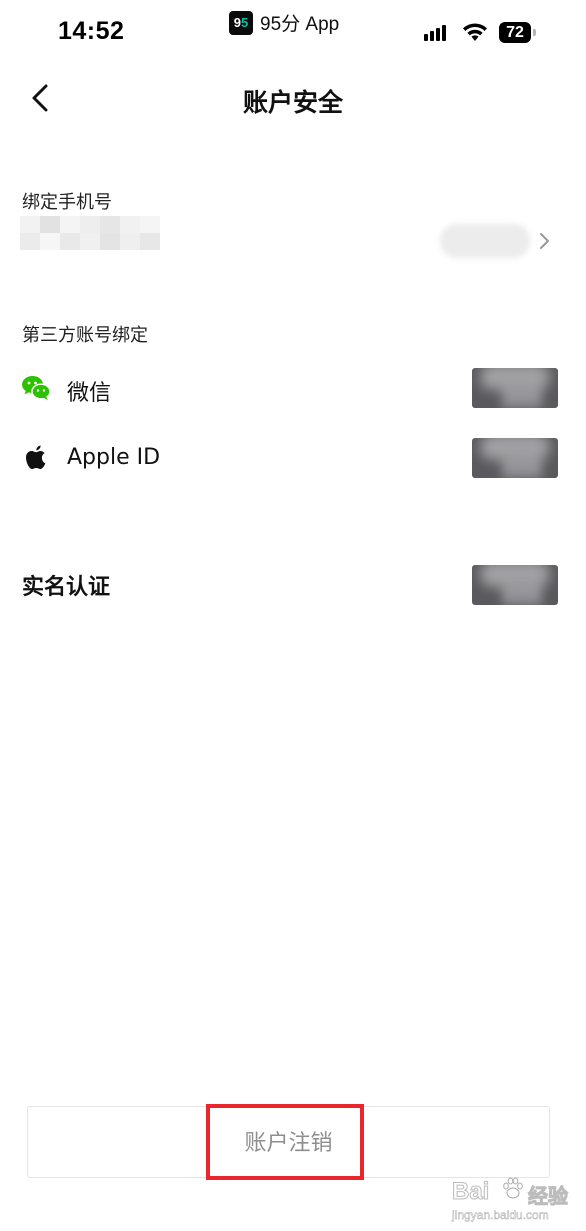 This screenshot has width=586, height=1231. I want to click on app-logo-accent: 5, so click(245, 22).